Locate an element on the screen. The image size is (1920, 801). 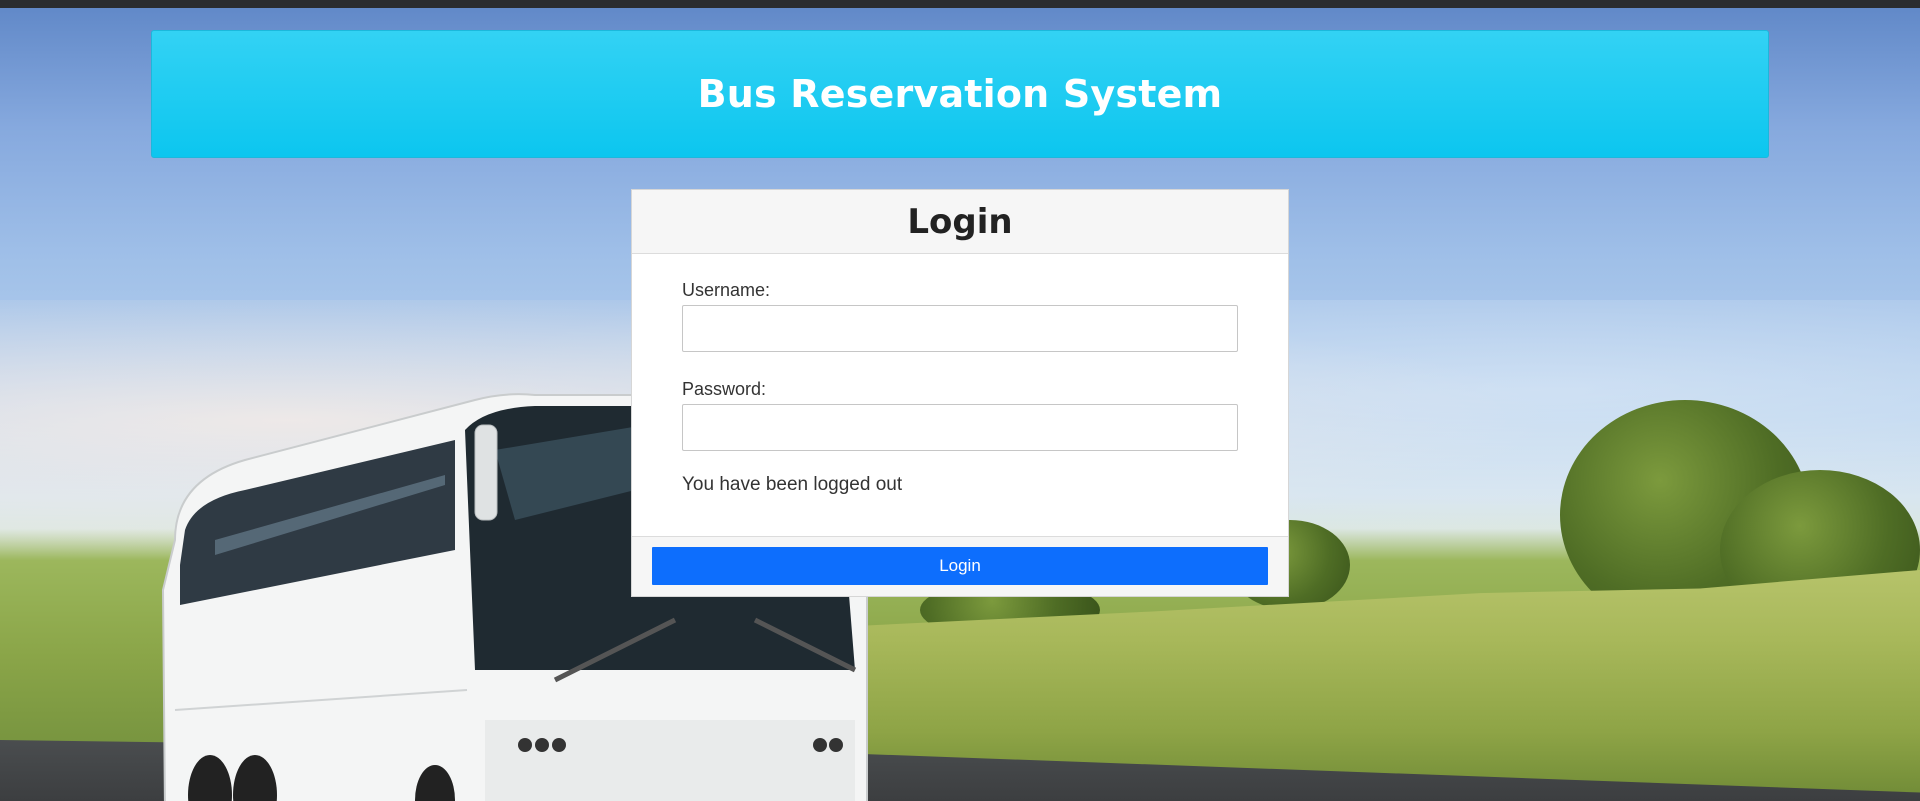
header-banner: Bus Reservation System is located at coordinates (960, 94).